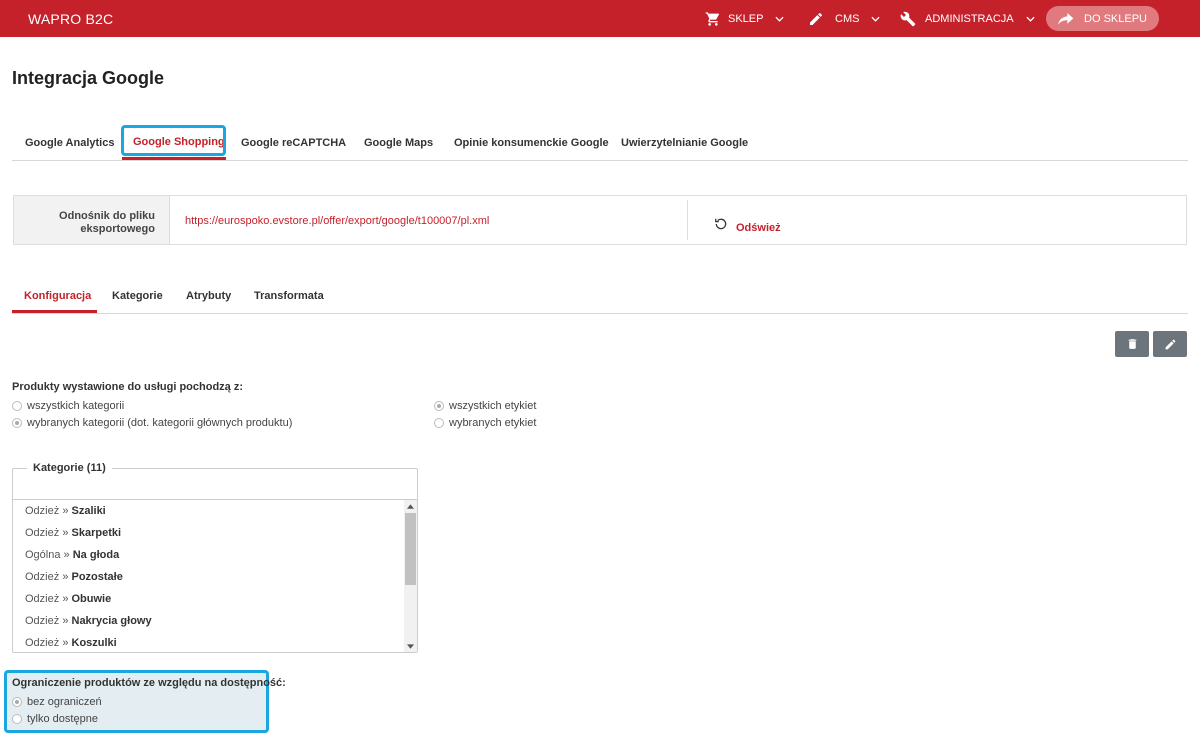  I want to click on nav-administracja-label: ADMINISTRACJA, so click(969, 18).